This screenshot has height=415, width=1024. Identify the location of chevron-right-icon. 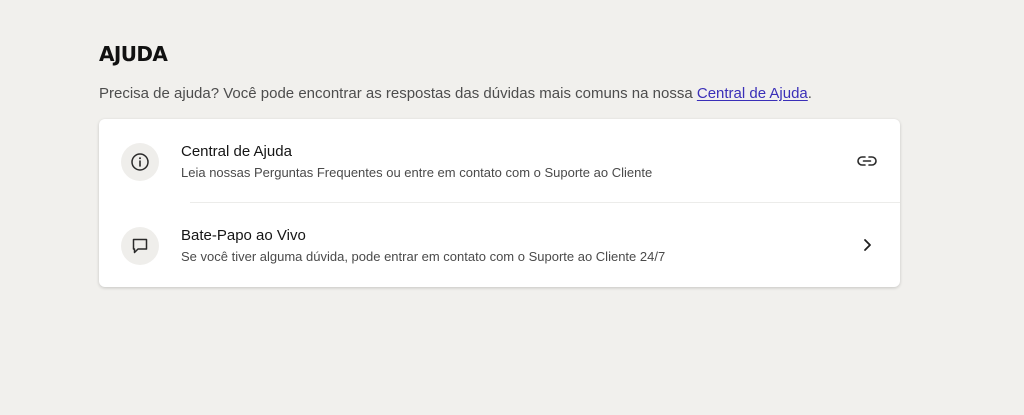
(867, 245).